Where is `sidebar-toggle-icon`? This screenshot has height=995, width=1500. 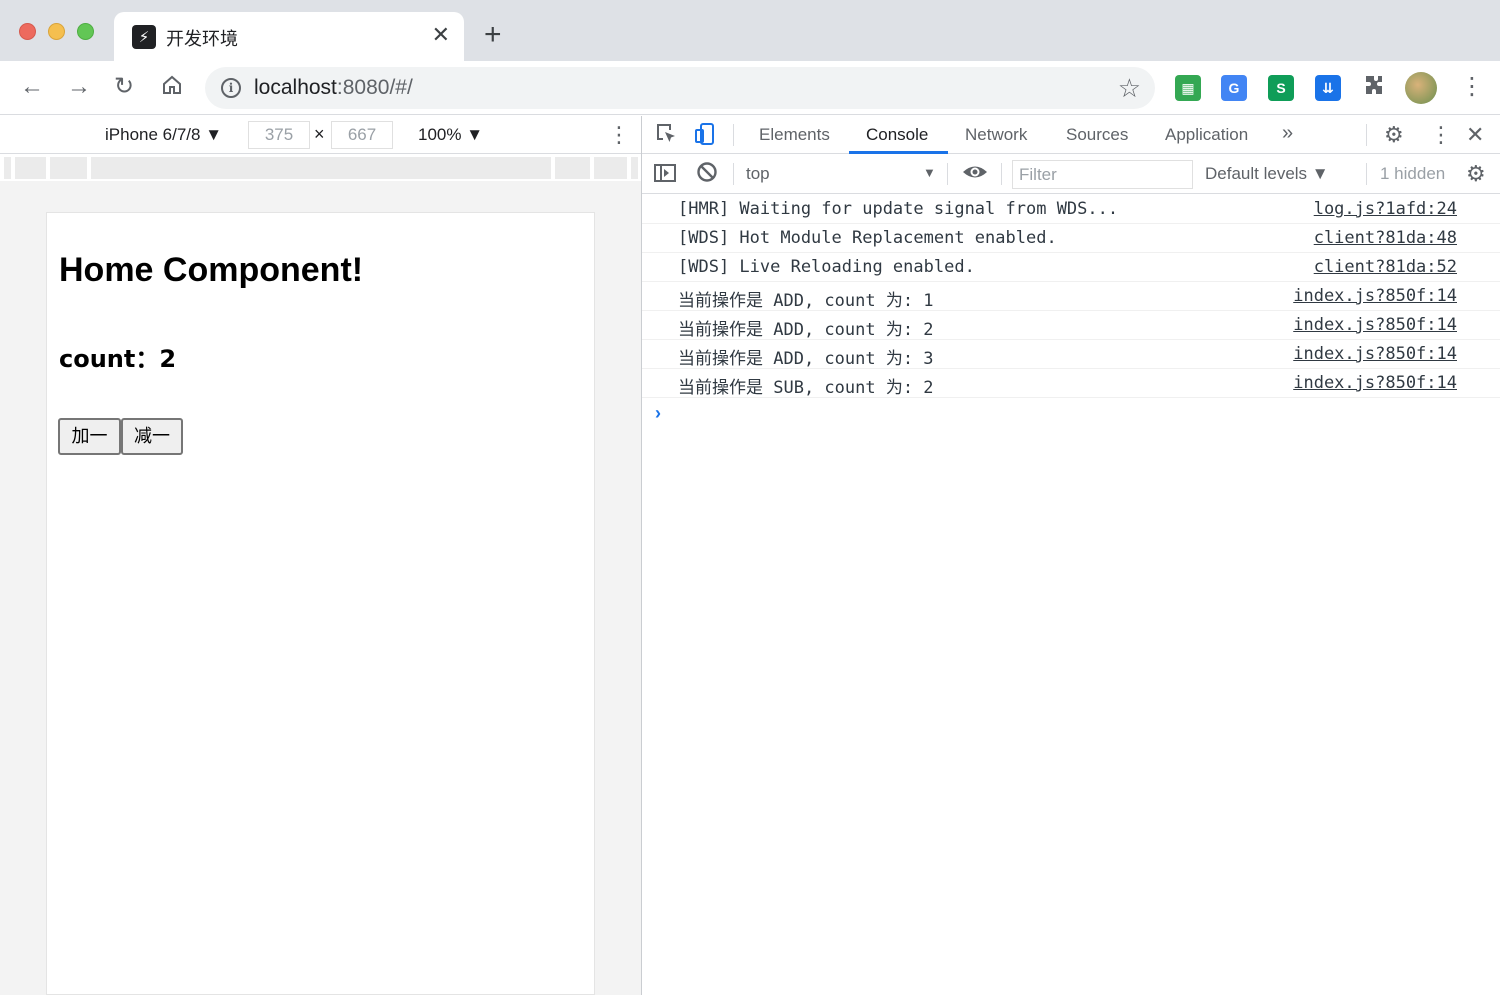
sidebar-toggle-icon is located at coordinates (665, 176).